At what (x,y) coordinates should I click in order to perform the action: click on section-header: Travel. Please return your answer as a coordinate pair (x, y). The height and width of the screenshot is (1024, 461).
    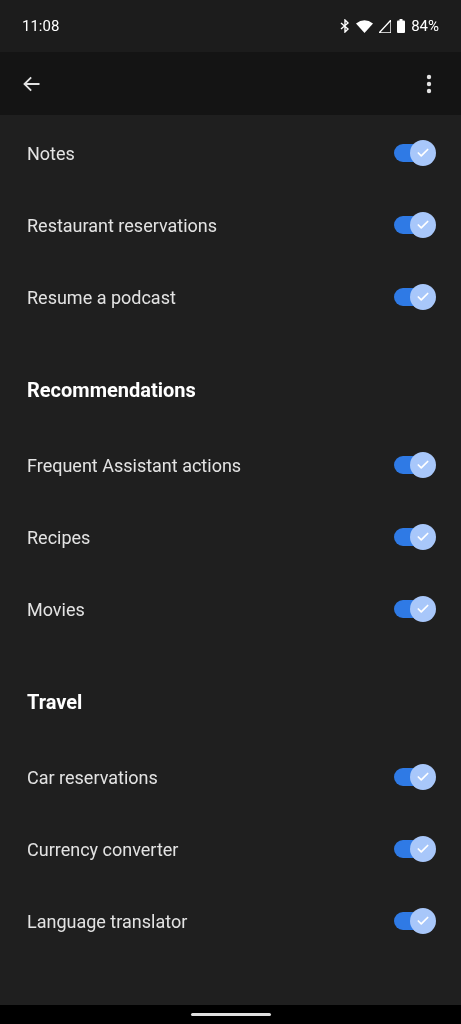
    Looking at the image, I should click on (55, 702).